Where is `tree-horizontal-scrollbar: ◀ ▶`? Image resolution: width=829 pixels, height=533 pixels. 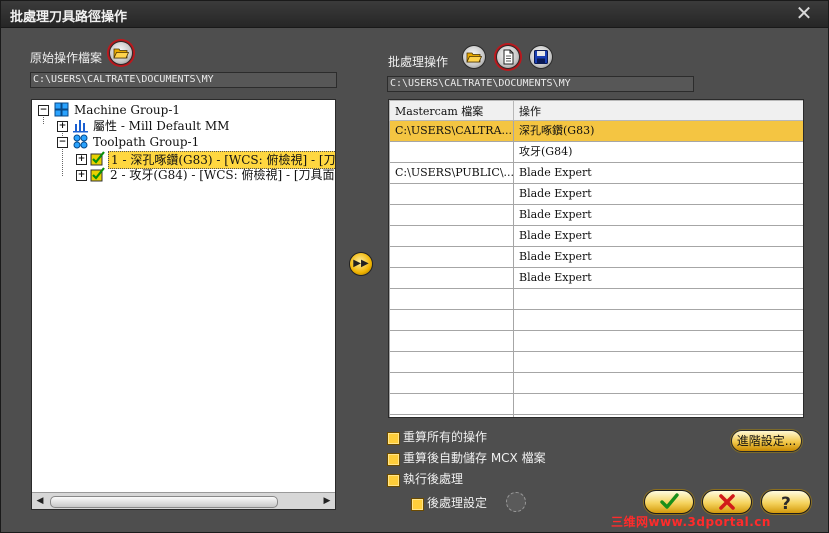
tree-horizontal-scrollbar: ◀ ▶ is located at coordinates (183, 500).